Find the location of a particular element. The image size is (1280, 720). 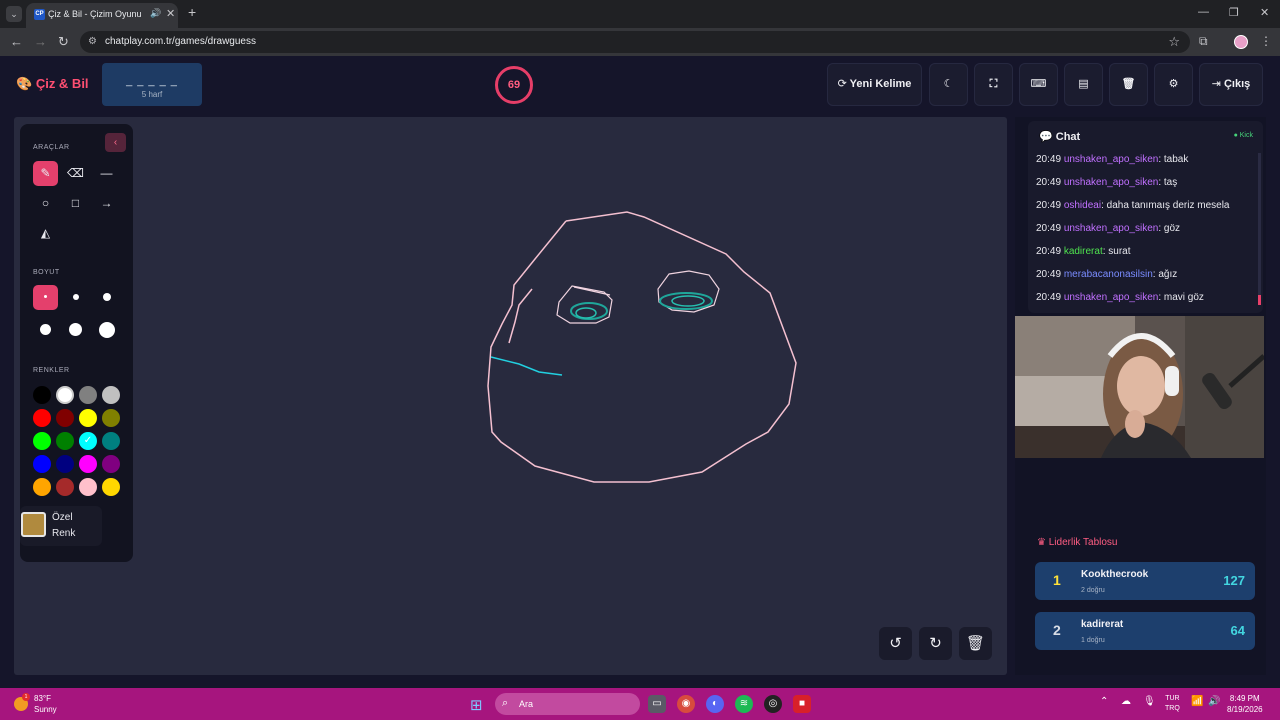

tab-search-chevron-icon: ⌄ is located at coordinates (14, 14).